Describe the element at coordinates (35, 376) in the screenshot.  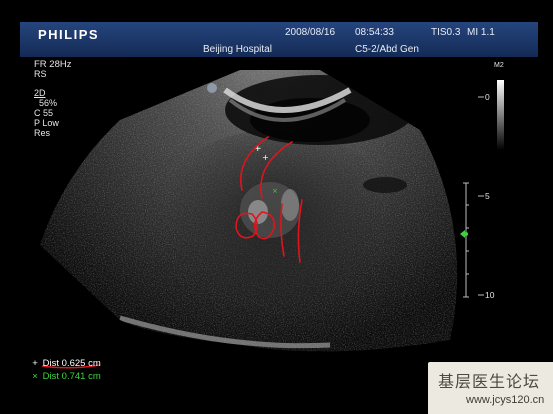
I see `caliper-cross-icon: ×` at that location.